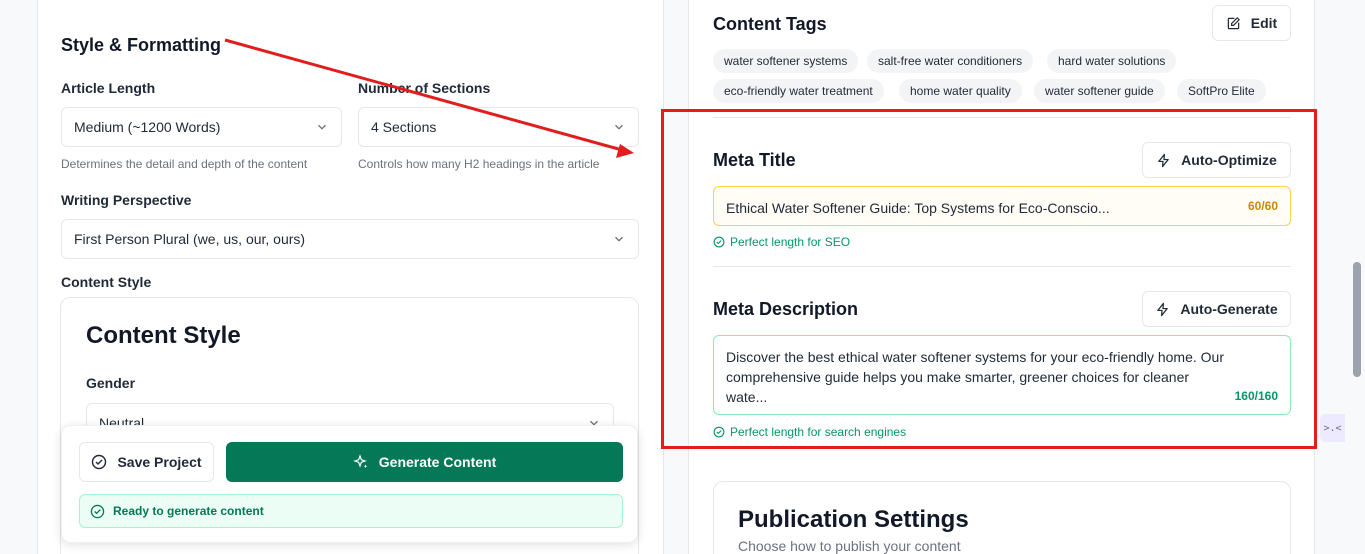 The image size is (1365, 554). I want to click on annotation-arrow, so click(429, 98).